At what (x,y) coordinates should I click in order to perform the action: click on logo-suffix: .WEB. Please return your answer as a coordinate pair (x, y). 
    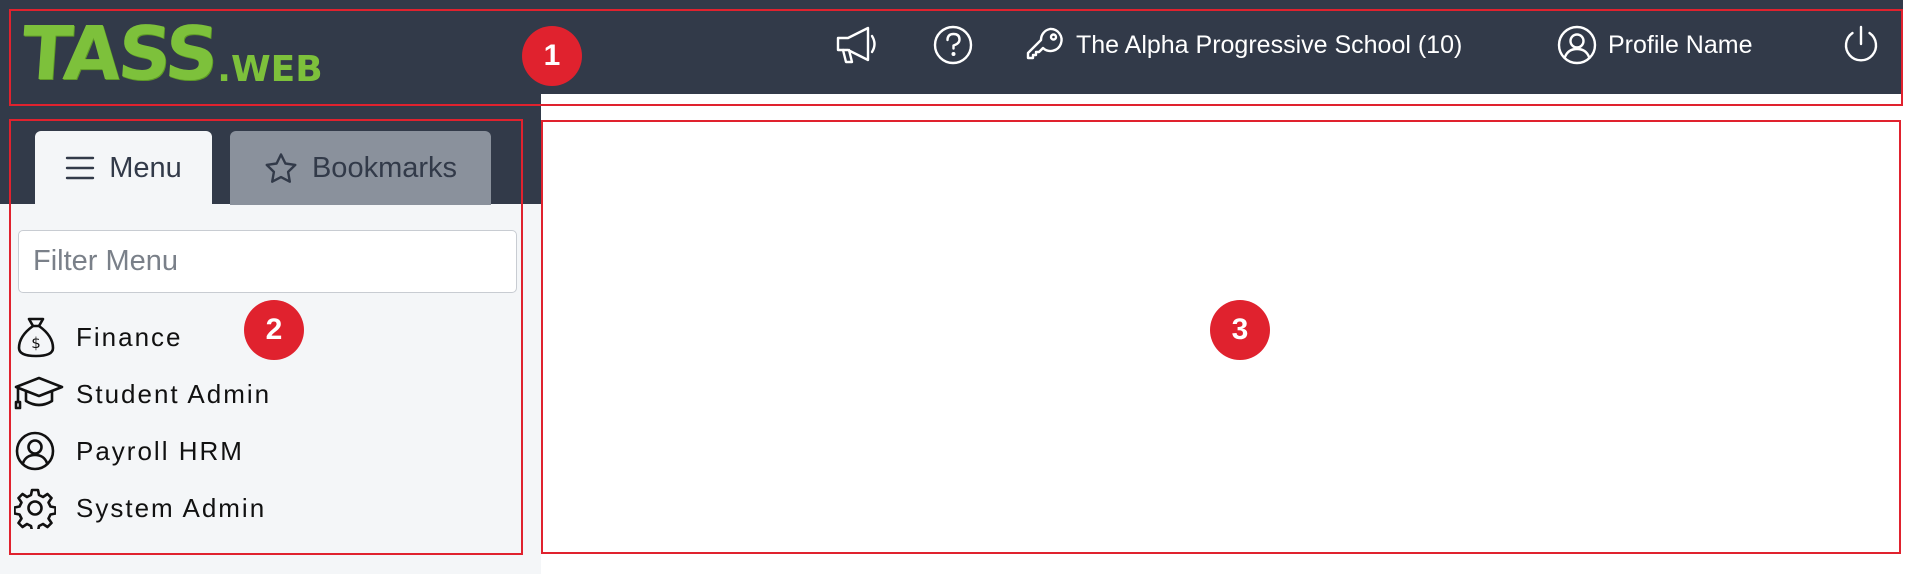
    Looking at the image, I should click on (270, 69).